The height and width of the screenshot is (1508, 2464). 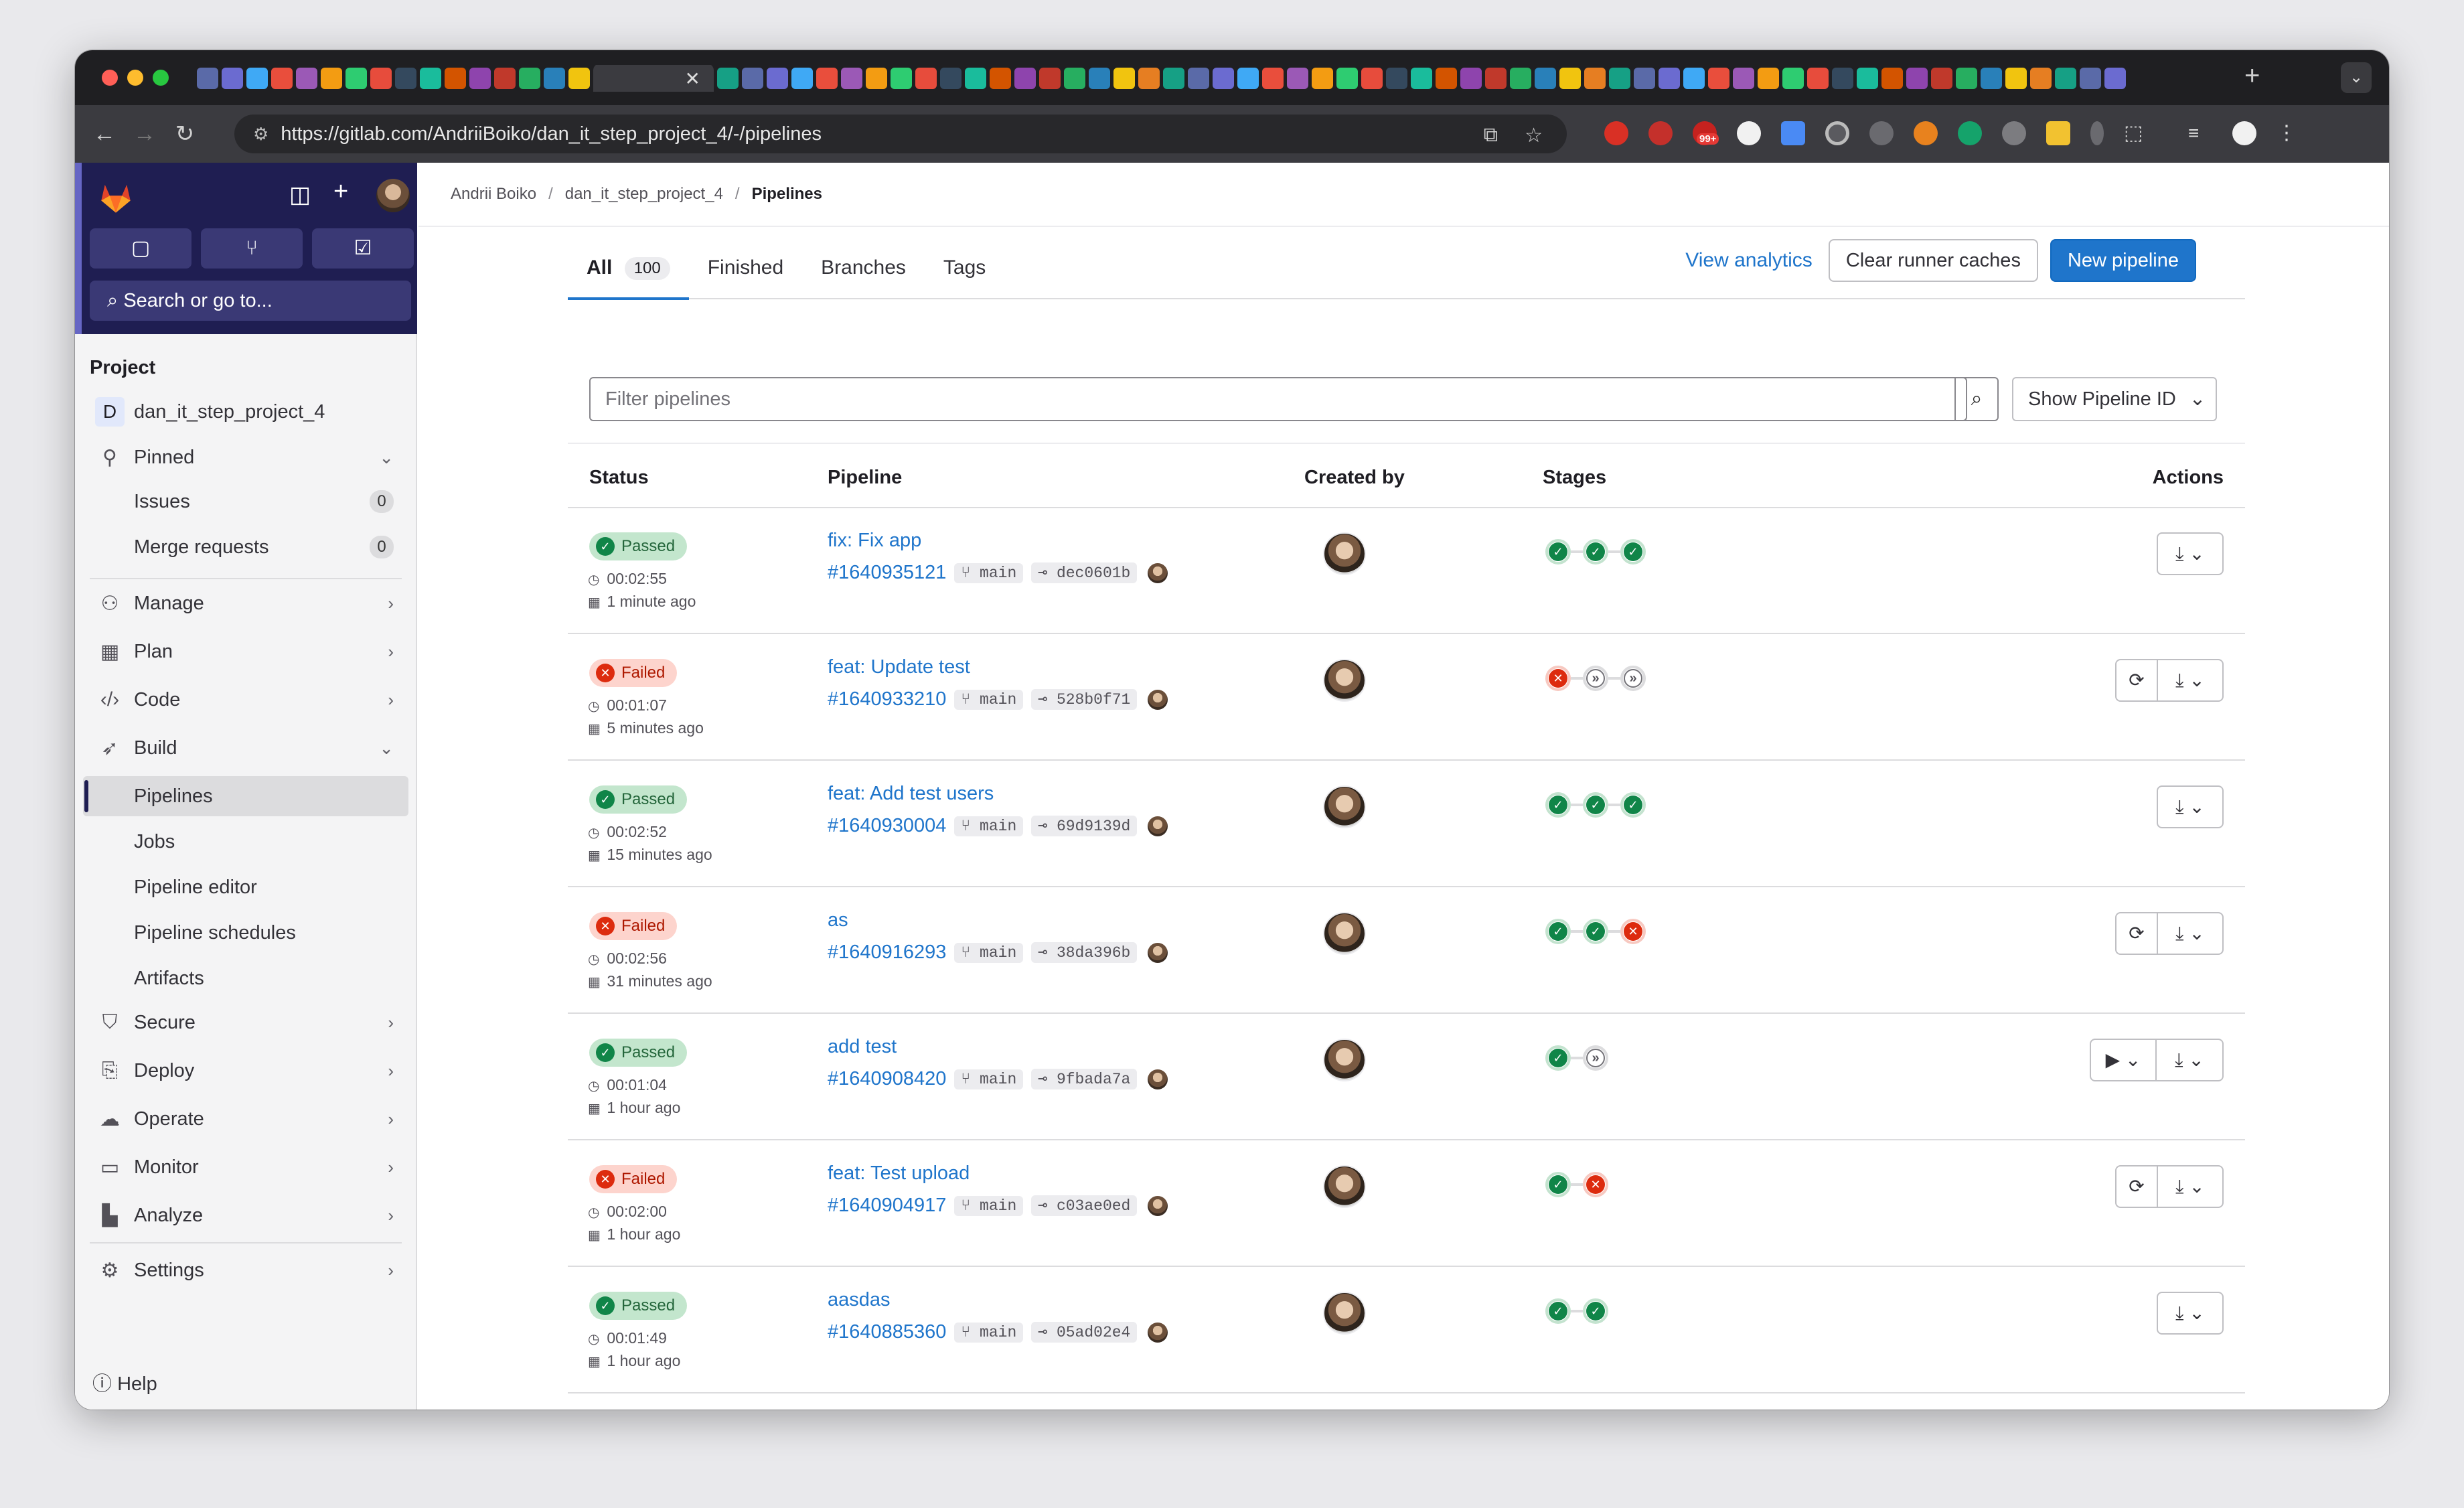 What do you see at coordinates (140, 249) in the screenshot?
I see `assigned-issues-button: ▢` at bounding box center [140, 249].